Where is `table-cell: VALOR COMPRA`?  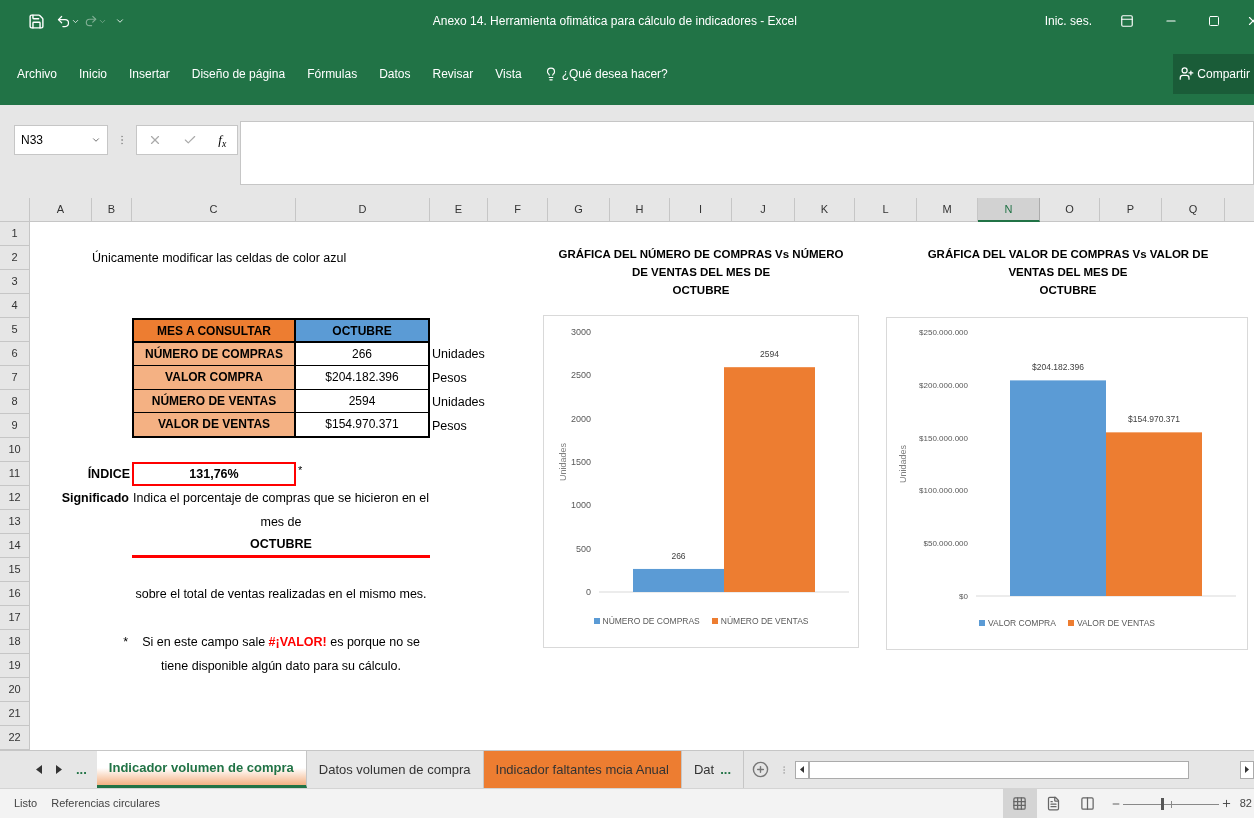 table-cell: VALOR COMPRA is located at coordinates (215, 378).